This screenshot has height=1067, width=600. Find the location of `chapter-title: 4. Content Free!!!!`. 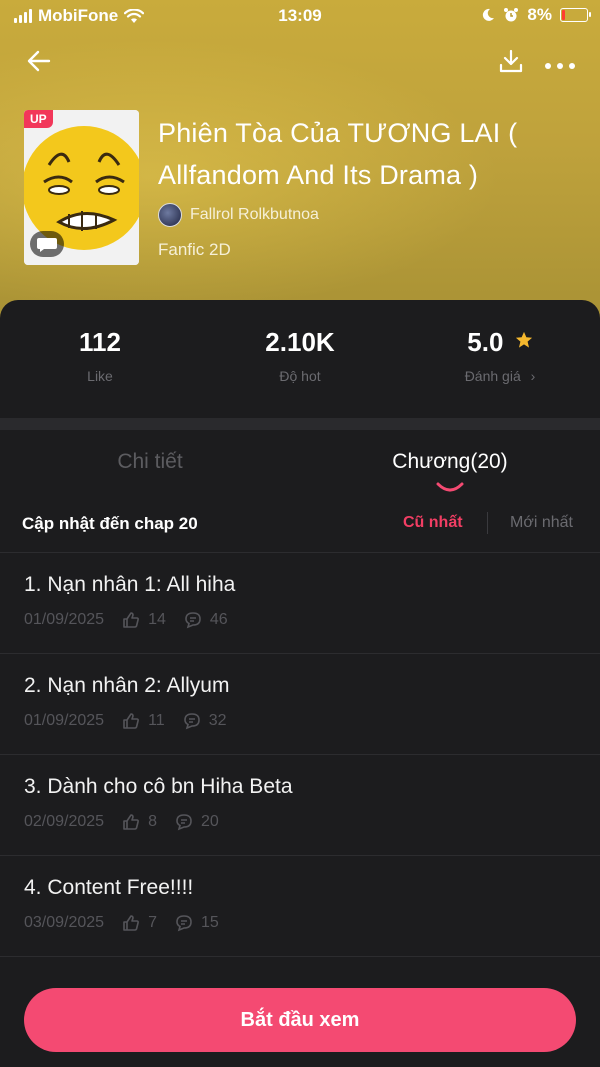

chapter-title: 4. Content Free!!!! is located at coordinates (109, 887).